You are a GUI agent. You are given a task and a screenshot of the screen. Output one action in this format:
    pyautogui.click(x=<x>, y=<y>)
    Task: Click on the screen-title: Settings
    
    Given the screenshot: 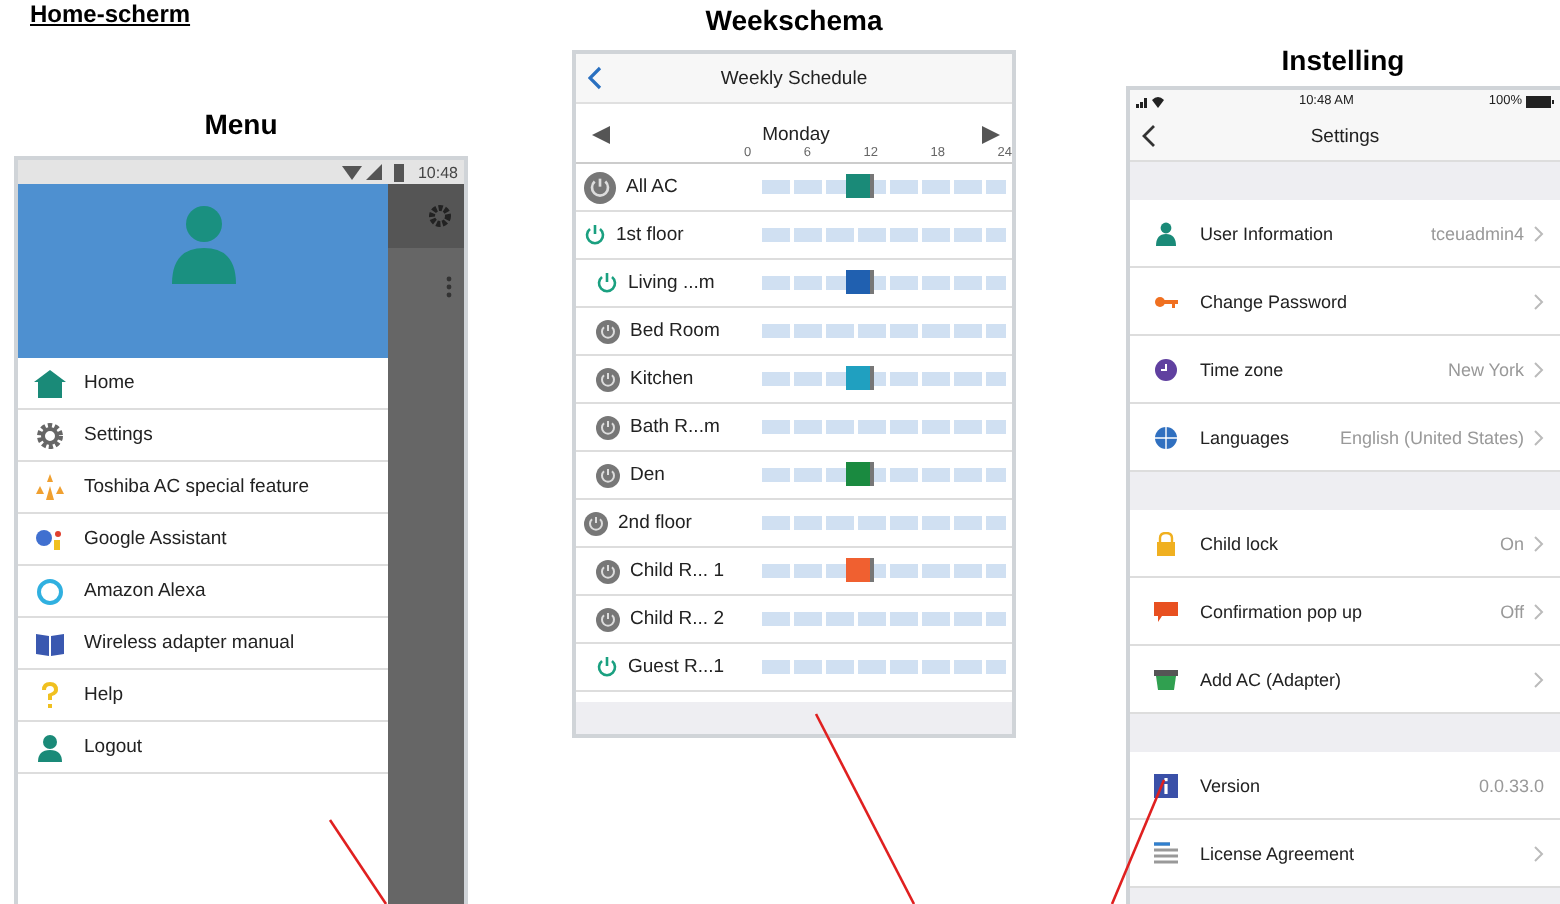 What is the action you would take?
    pyautogui.click(x=1345, y=136)
    